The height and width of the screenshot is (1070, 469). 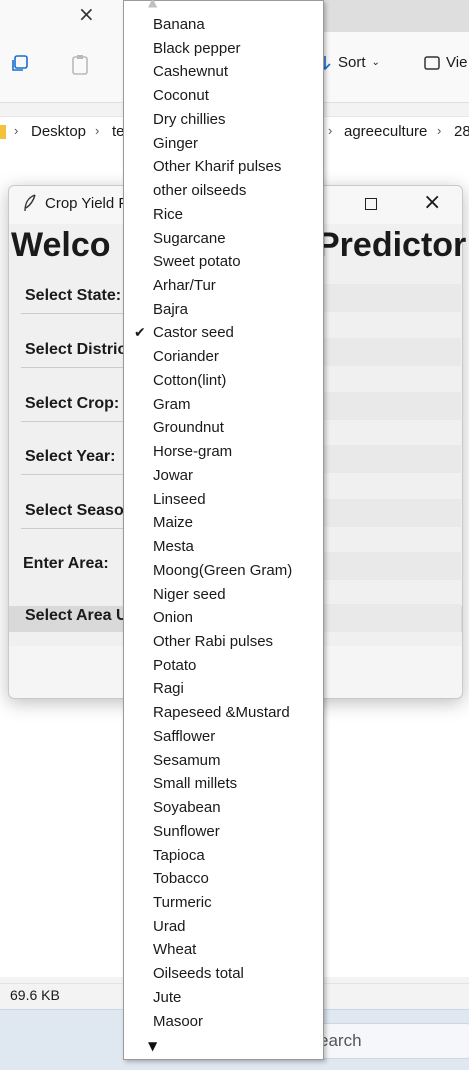 I want to click on state-label: Select State:, so click(x=73, y=295).